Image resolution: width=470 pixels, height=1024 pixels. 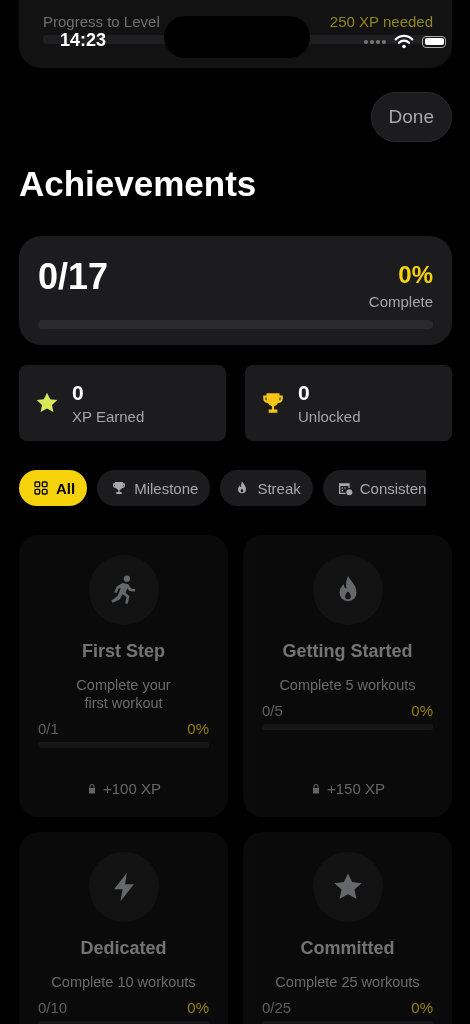 I want to click on filter-chip: All, so click(x=53, y=488).